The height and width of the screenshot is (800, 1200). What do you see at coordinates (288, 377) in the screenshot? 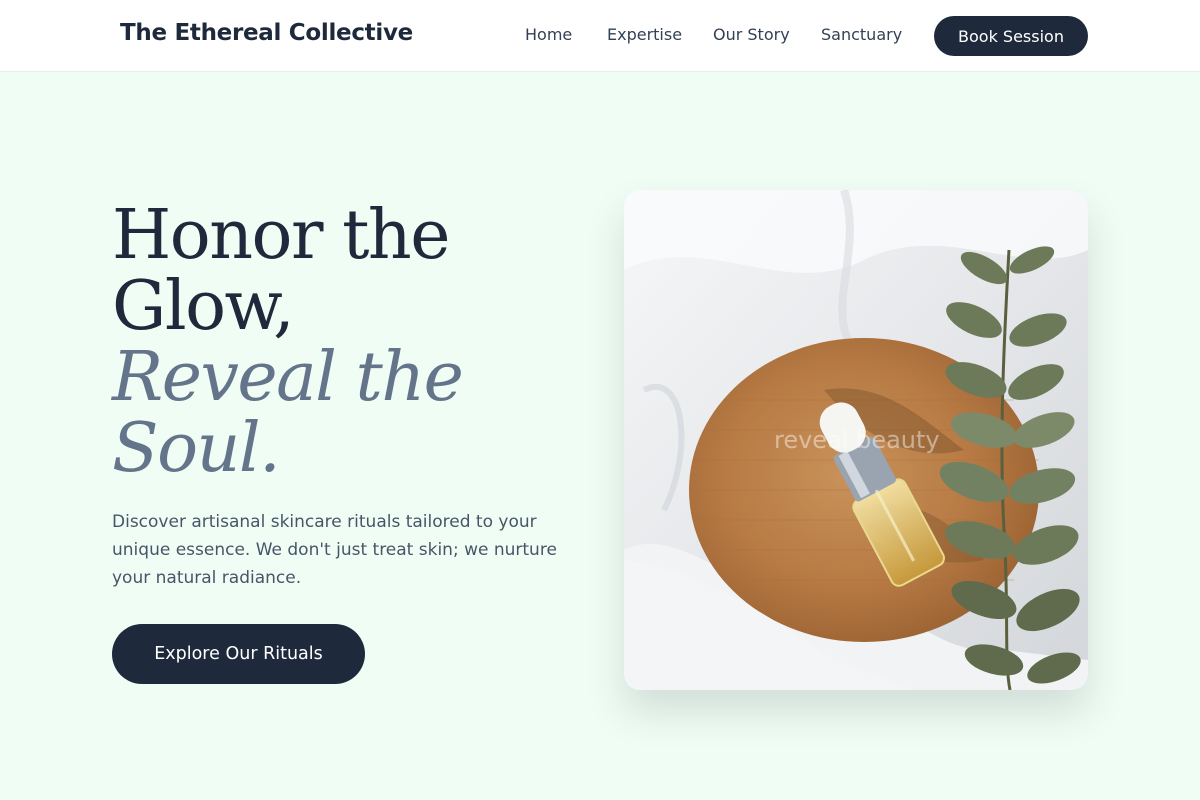
I see `hero-title-accent-line: Reveal the` at bounding box center [288, 377].